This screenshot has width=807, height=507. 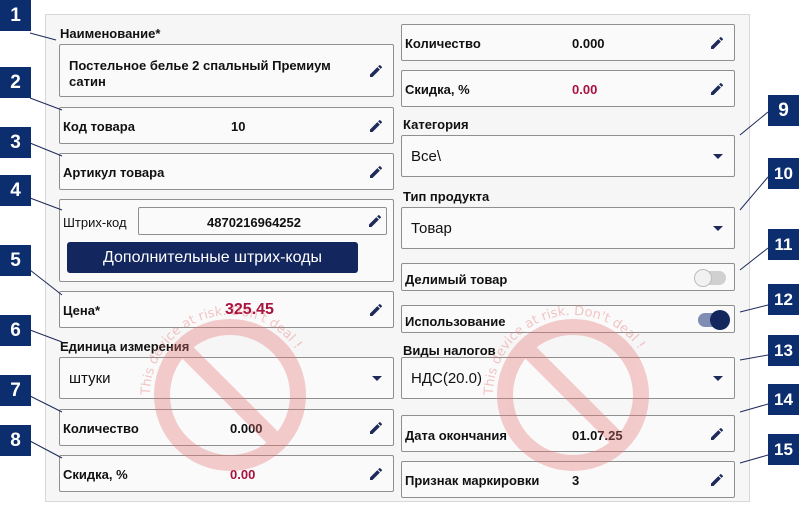 I want to click on callout-11: 11, so click(x=783, y=244).